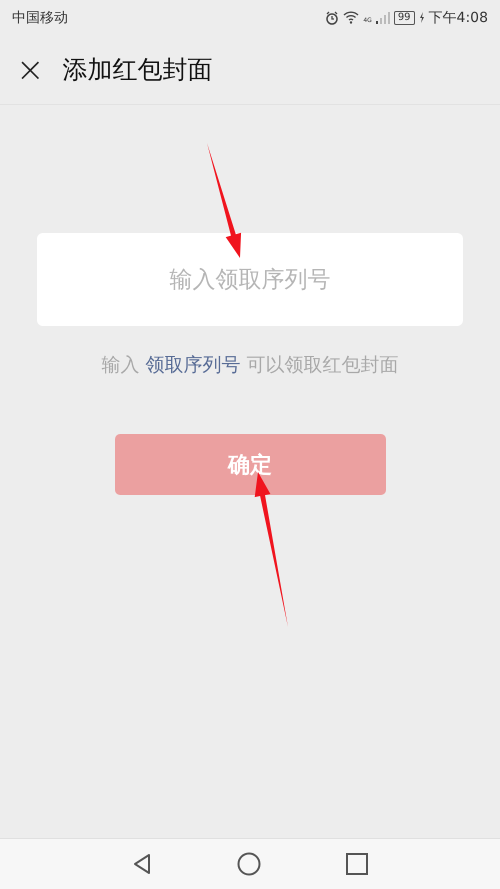  Describe the element at coordinates (404, 17) in the screenshot. I see `battery-level: 99` at that location.